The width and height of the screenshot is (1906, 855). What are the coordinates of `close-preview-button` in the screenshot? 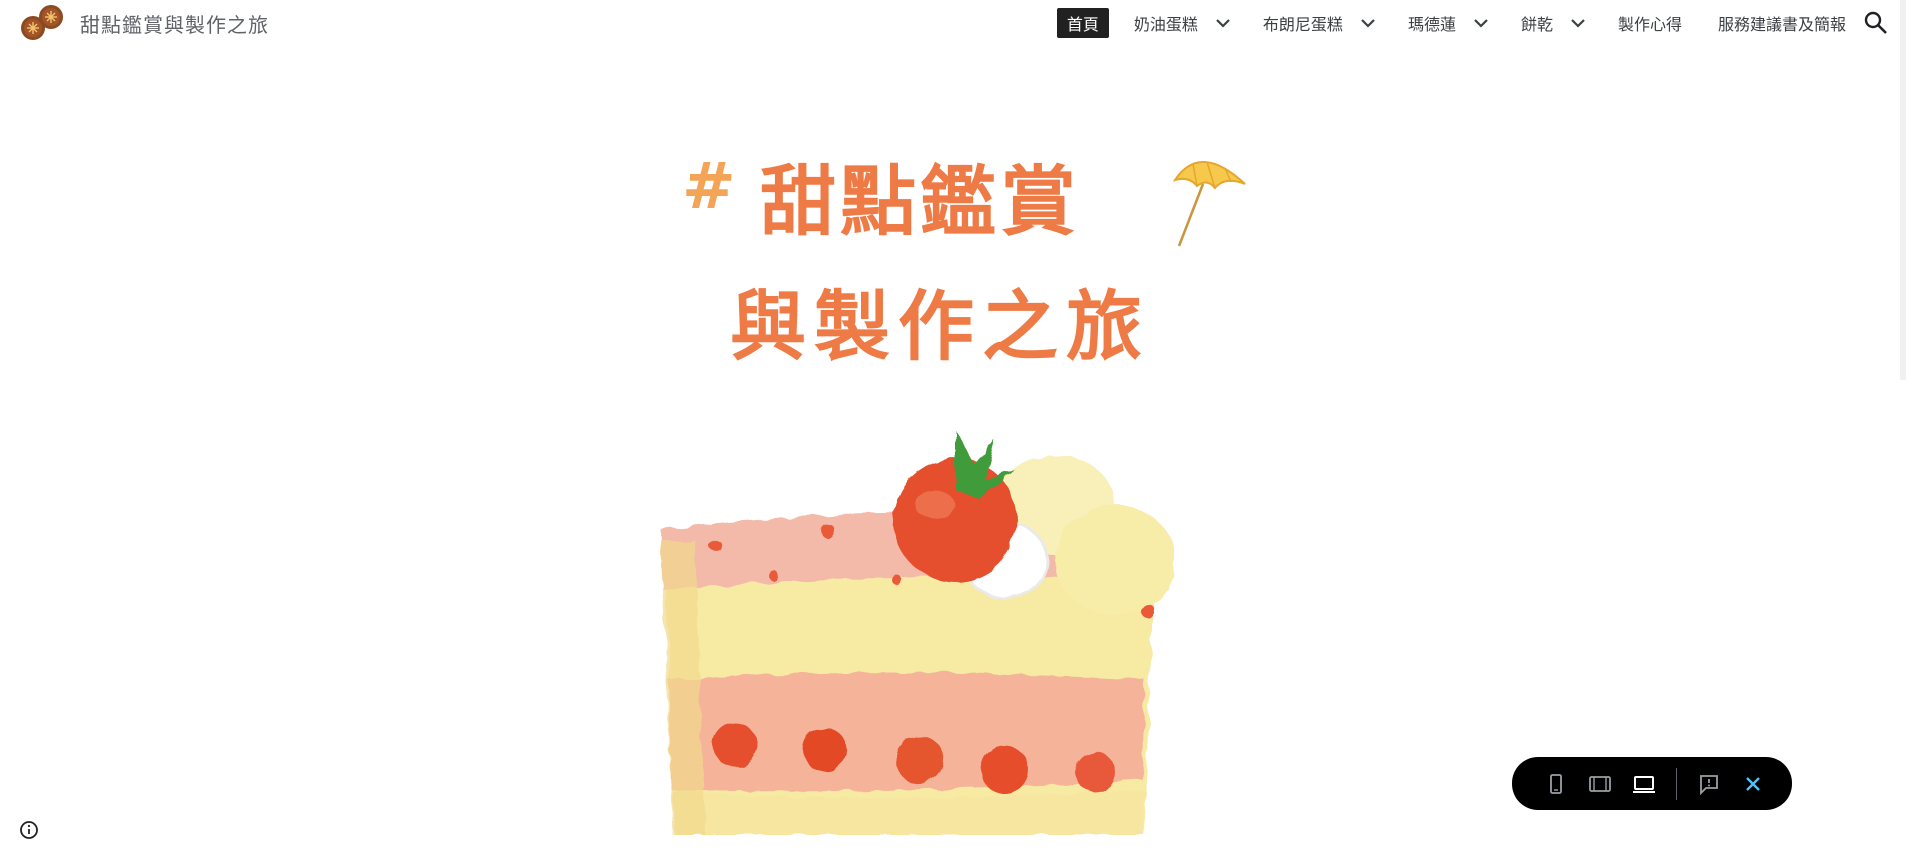 It's located at (1753, 784).